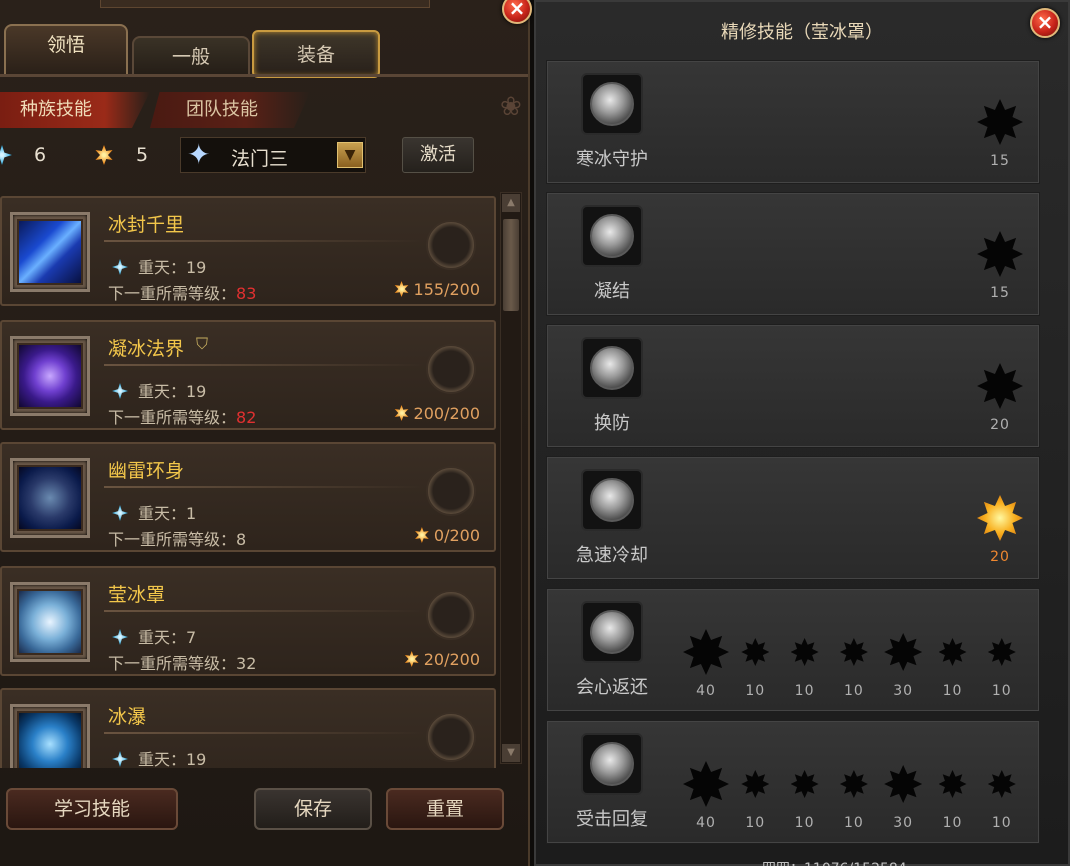 Image resolution: width=1070 pixels, height=866 pixels. Describe the element at coordinates (316, 54) in the screenshot. I see `tab-equipment: 装备` at that location.